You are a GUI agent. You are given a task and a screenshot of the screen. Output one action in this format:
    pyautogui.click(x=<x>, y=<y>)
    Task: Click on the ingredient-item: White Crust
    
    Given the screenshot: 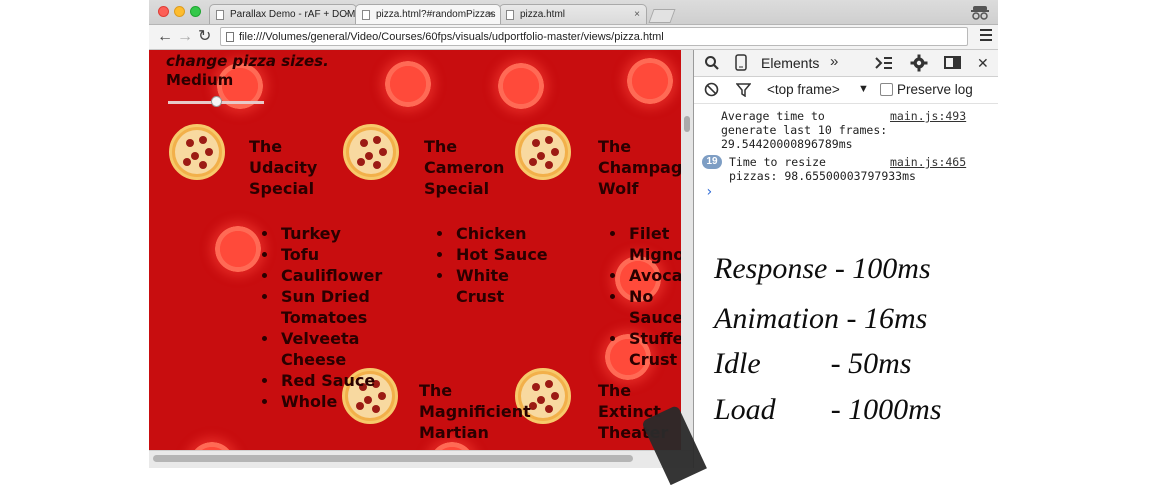 What is the action you would take?
    pyautogui.click(x=504, y=286)
    